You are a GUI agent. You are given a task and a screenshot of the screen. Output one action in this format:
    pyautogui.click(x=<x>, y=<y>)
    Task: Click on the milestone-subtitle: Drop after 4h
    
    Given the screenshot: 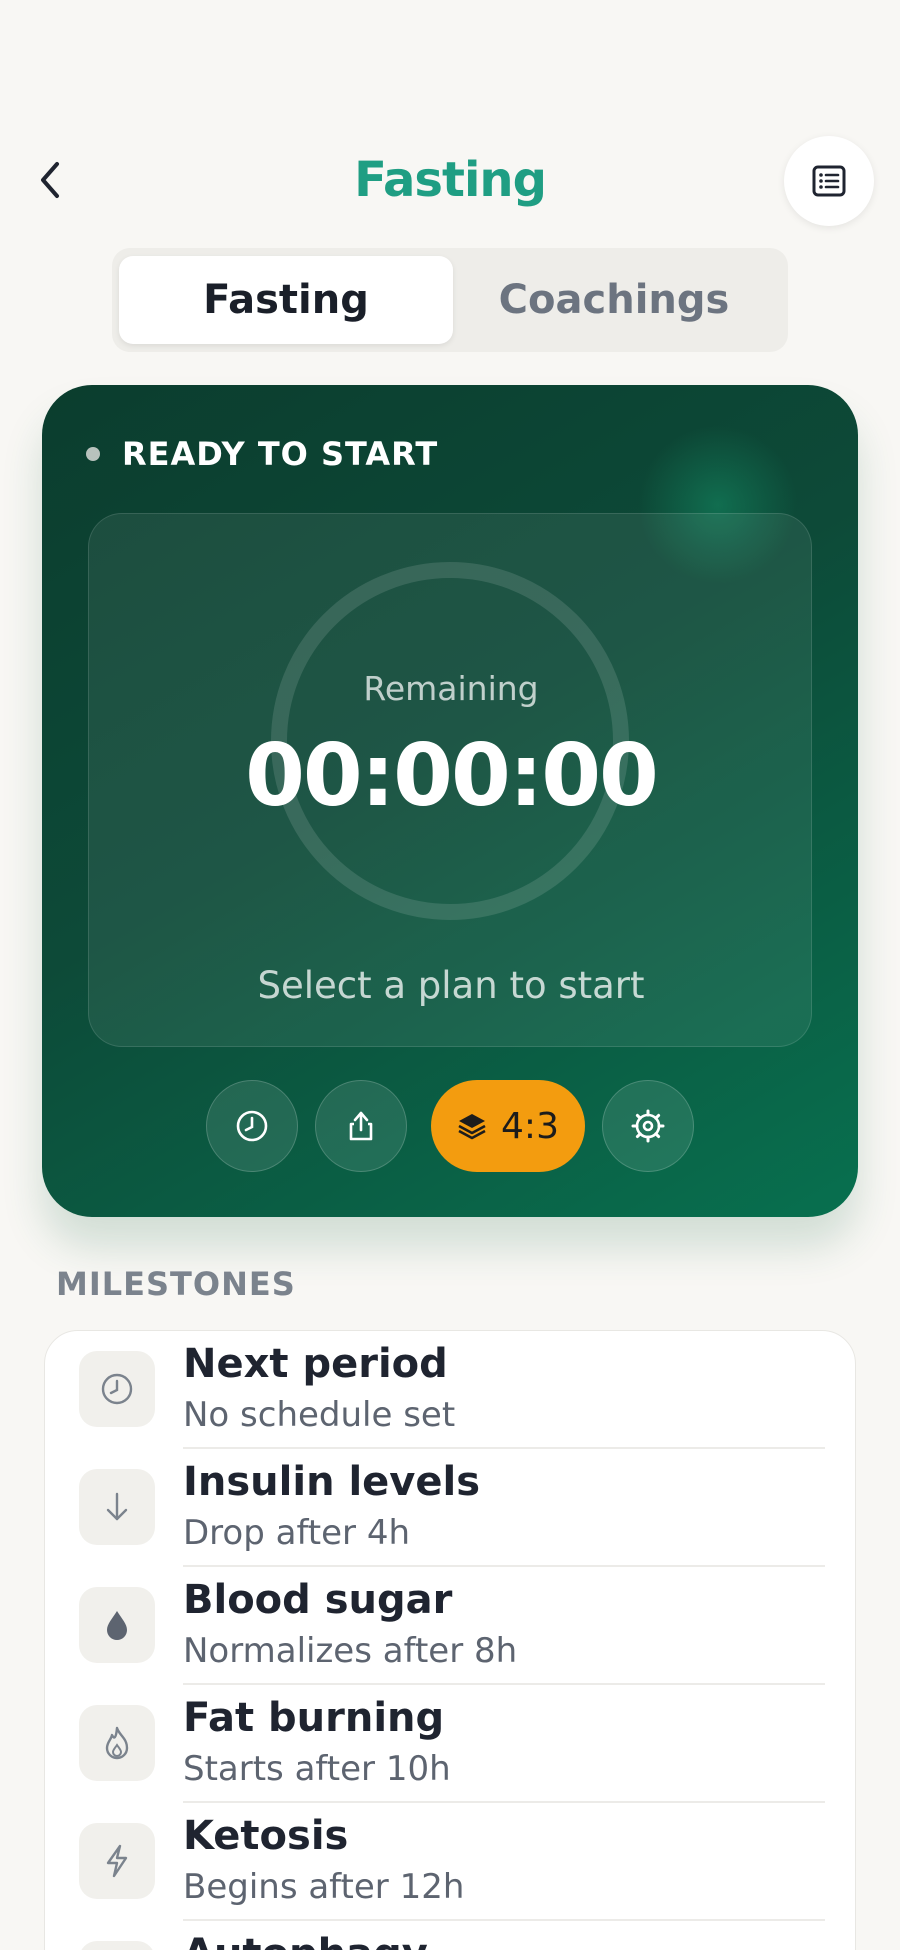 What is the action you would take?
    pyautogui.click(x=297, y=1533)
    